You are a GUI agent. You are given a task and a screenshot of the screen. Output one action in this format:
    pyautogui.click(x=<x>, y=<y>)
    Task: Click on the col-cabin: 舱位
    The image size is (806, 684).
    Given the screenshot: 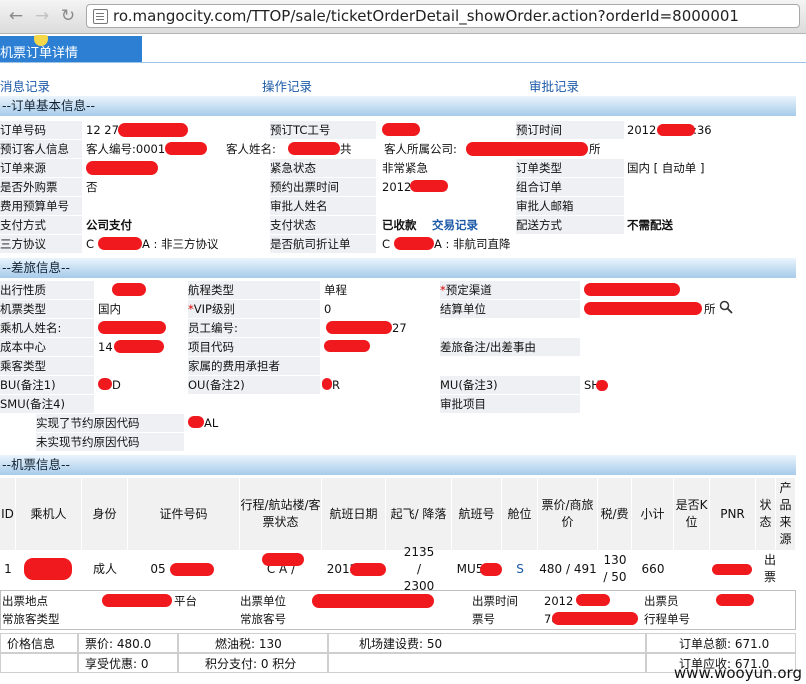 What is the action you would take?
    pyautogui.click(x=520, y=514)
    